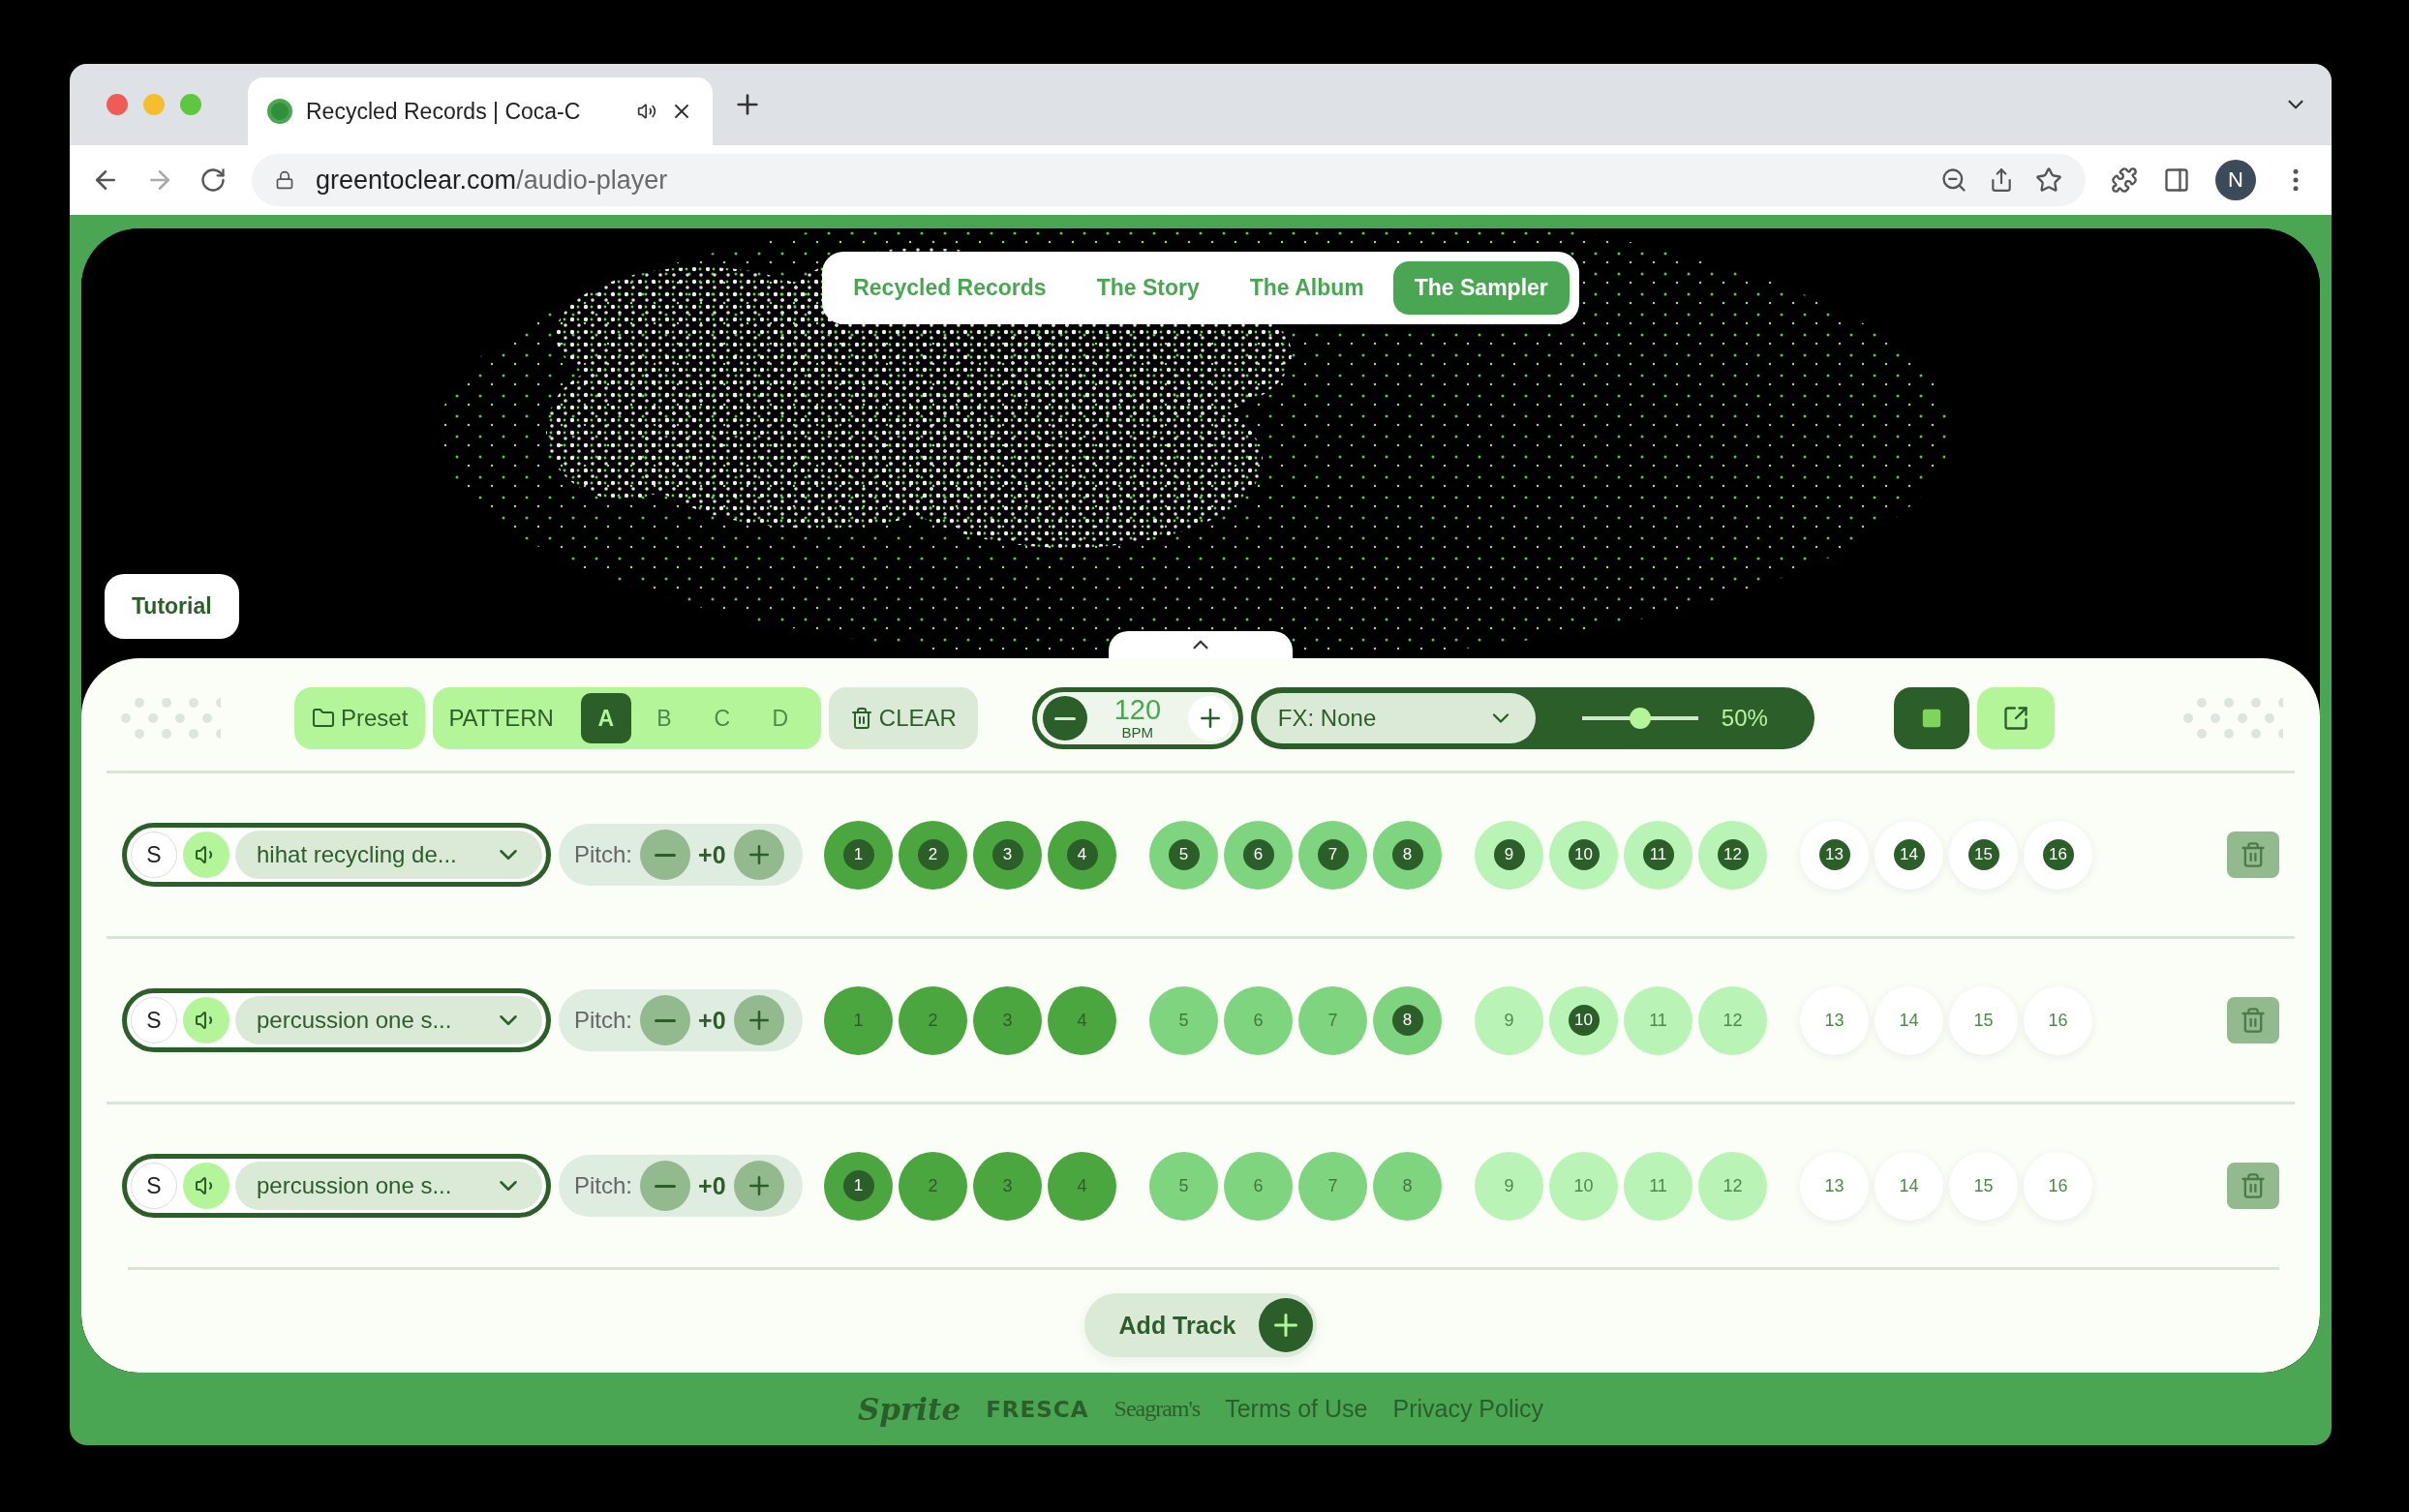 The height and width of the screenshot is (1512, 2409). I want to click on share-button, so click(2015, 718).